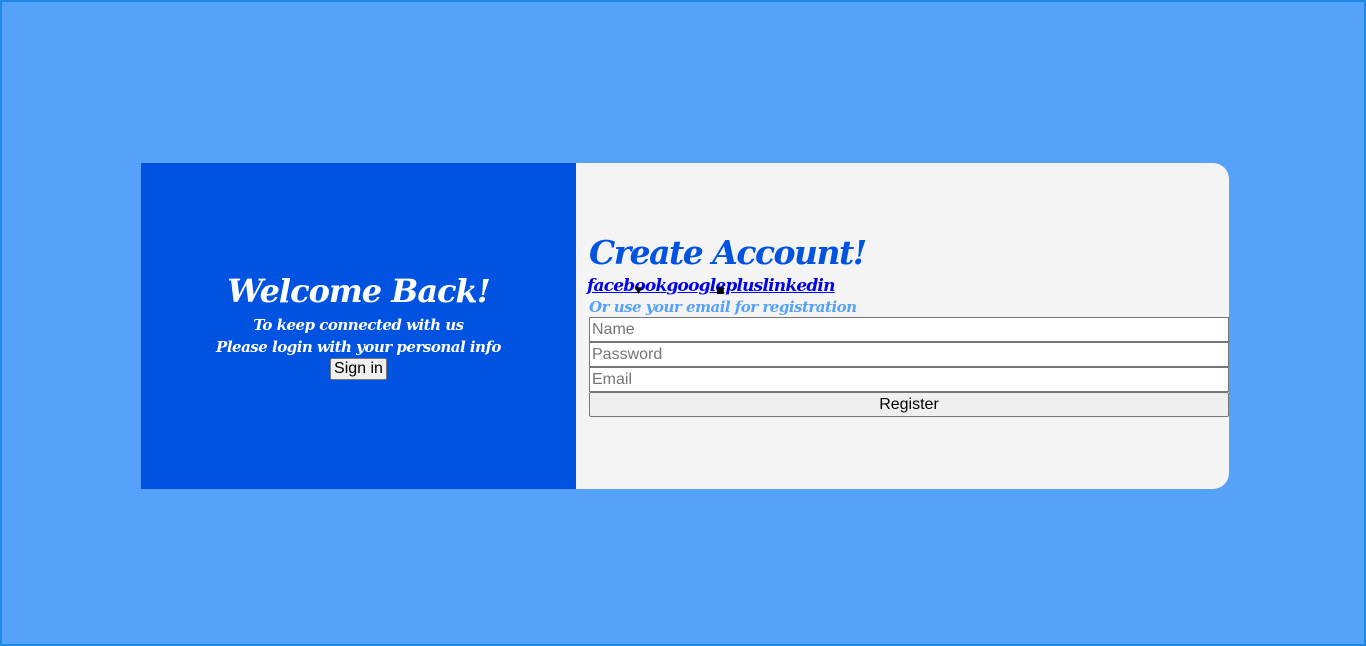 This screenshot has width=1366, height=646. I want to click on sign-in-button: Sign in, so click(358, 369).